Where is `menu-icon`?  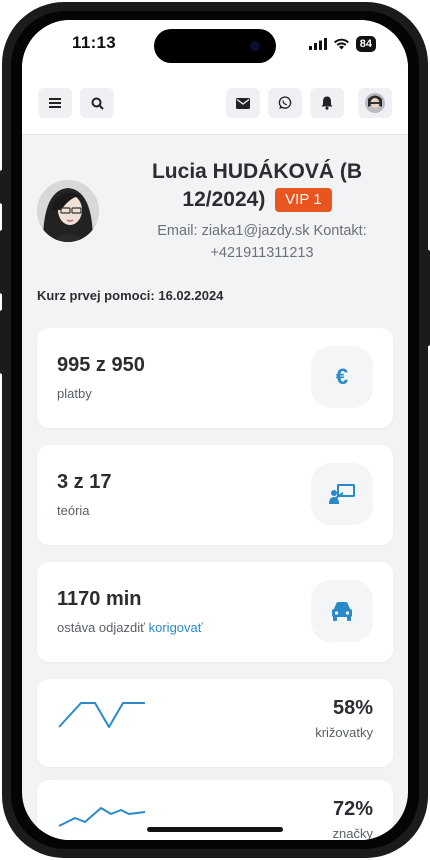
menu-icon is located at coordinates (55, 103).